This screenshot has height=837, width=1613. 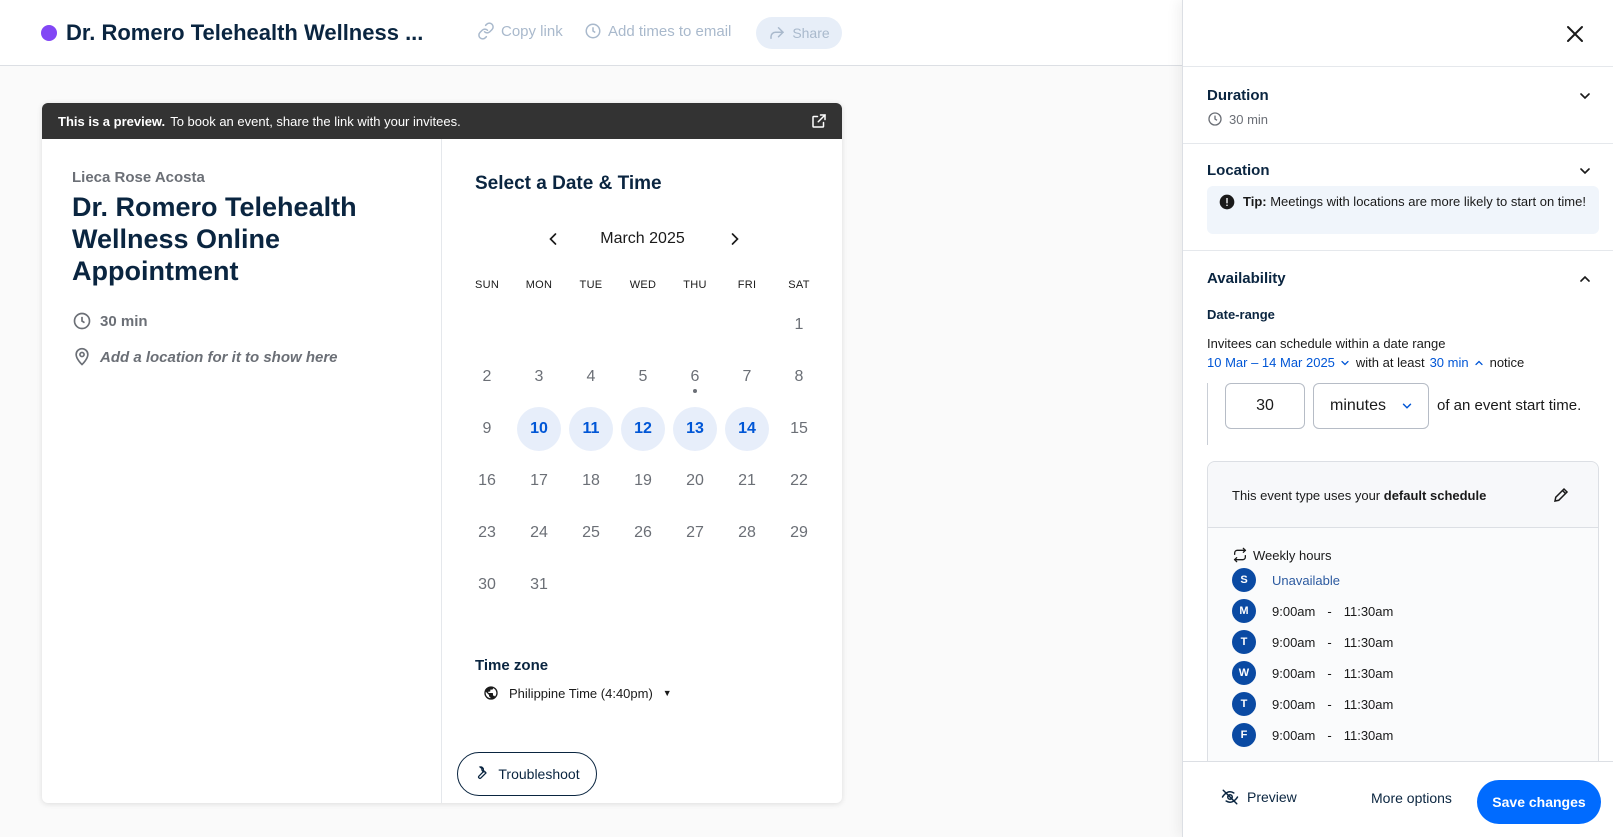 What do you see at coordinates (520, 31) in the screenshot?
I see `copy-link-button: Copy link` at bounding box center [520, 31].